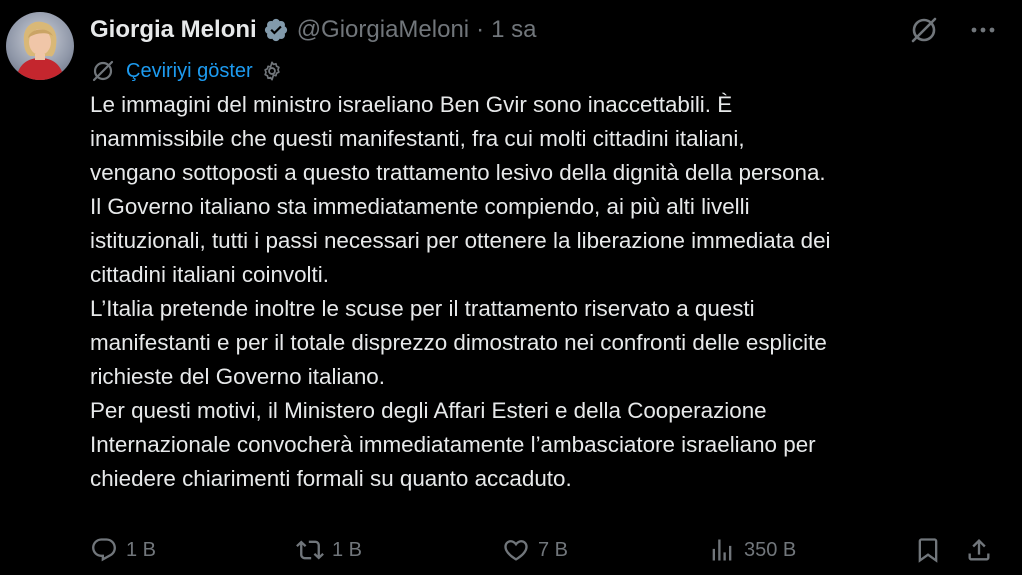  Describe the element at coordinates (189, 71) in the screenshot. I see `show-translation-link: Çeviriyi göster` at that location.